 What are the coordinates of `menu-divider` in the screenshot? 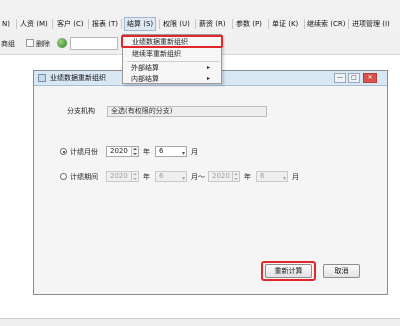 It's located at (173, 61).